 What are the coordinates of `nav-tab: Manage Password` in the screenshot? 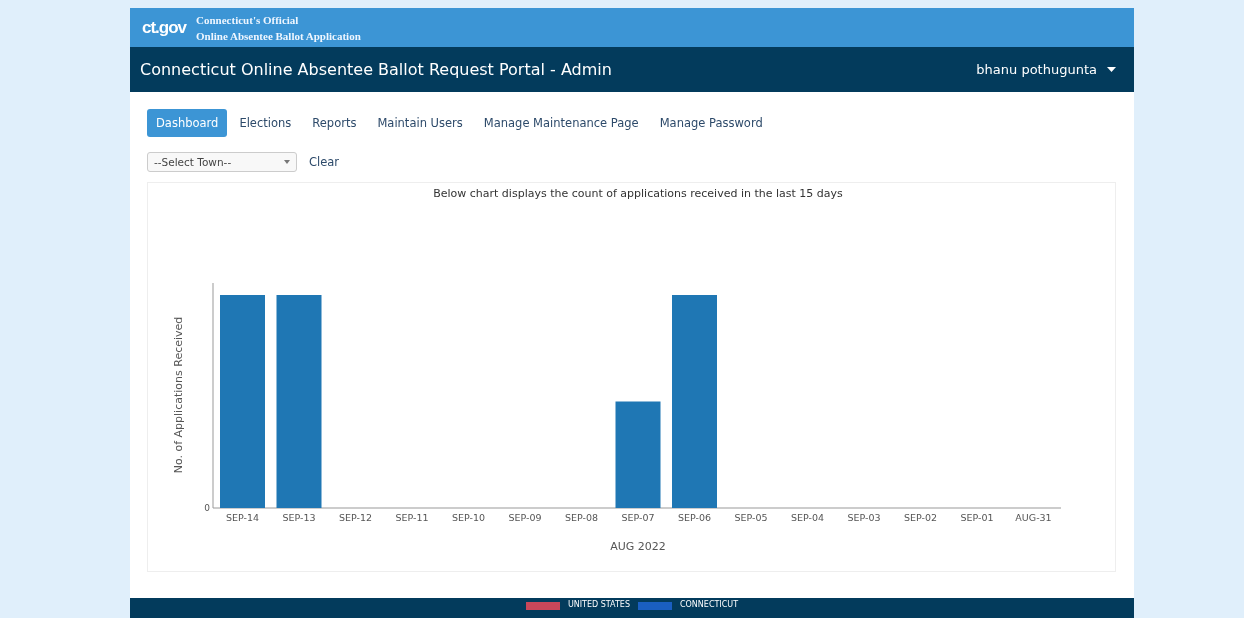 It's located at (711, 123).